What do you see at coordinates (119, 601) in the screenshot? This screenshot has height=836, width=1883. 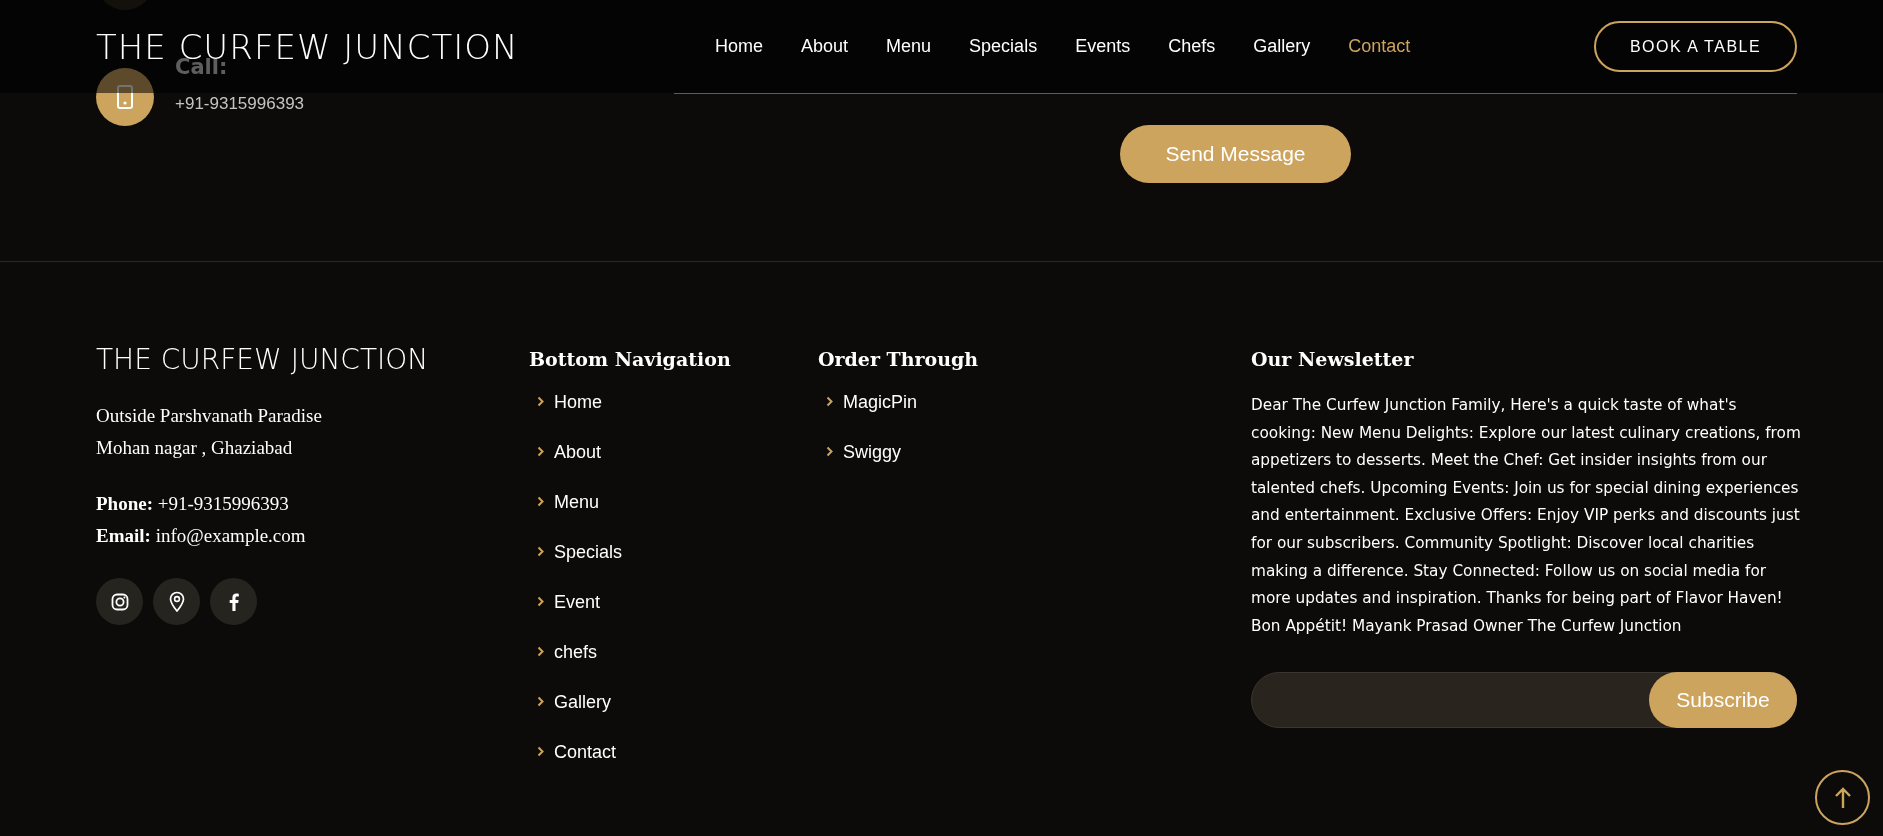 I see `instagram-icon` at bounding box center [119, 601].